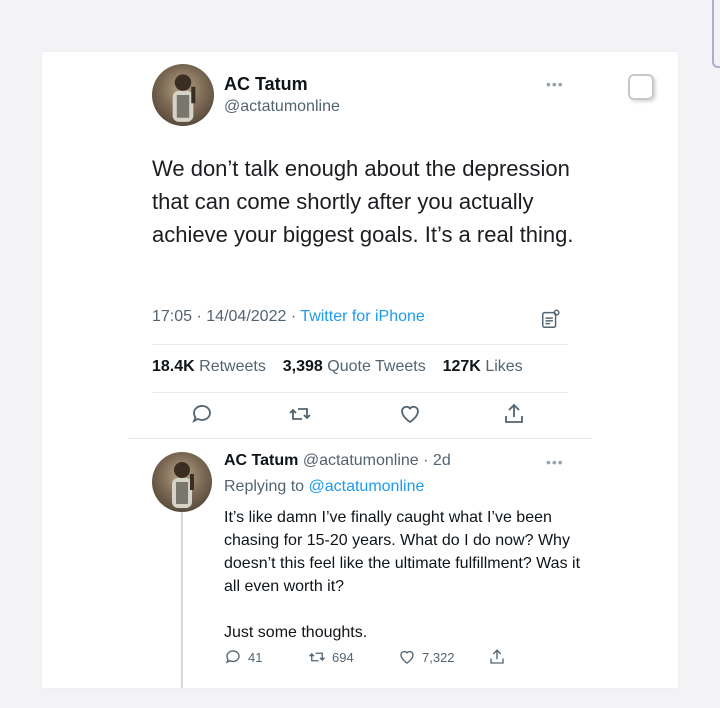 The image size is (720, 708). Describe the element at coordinates (716, 34) in the screenshot. I see `page-corner-mark` at that location.